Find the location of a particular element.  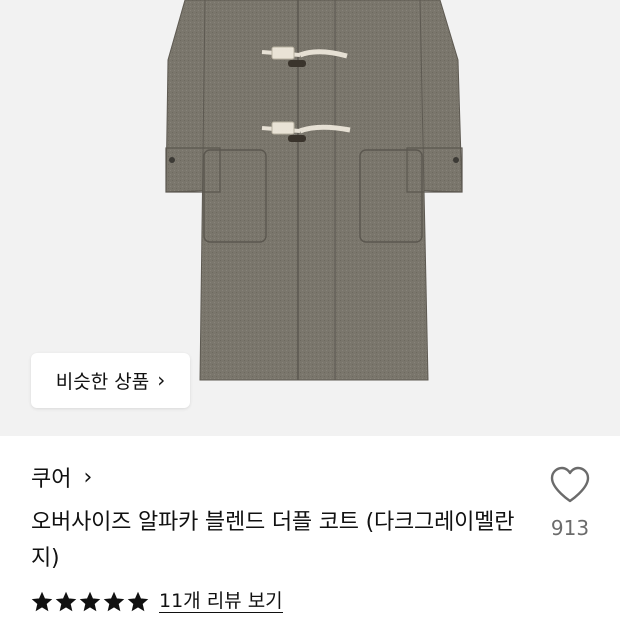

similar-products-label: 비슷한 상품 is located at coordinates (102, 382).